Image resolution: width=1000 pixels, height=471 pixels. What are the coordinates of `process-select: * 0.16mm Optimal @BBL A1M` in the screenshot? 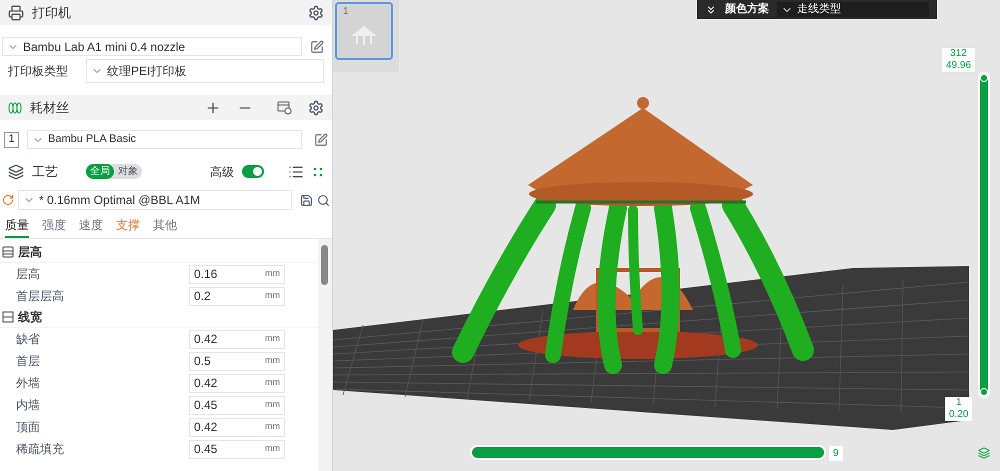 It's located at (155, 200).